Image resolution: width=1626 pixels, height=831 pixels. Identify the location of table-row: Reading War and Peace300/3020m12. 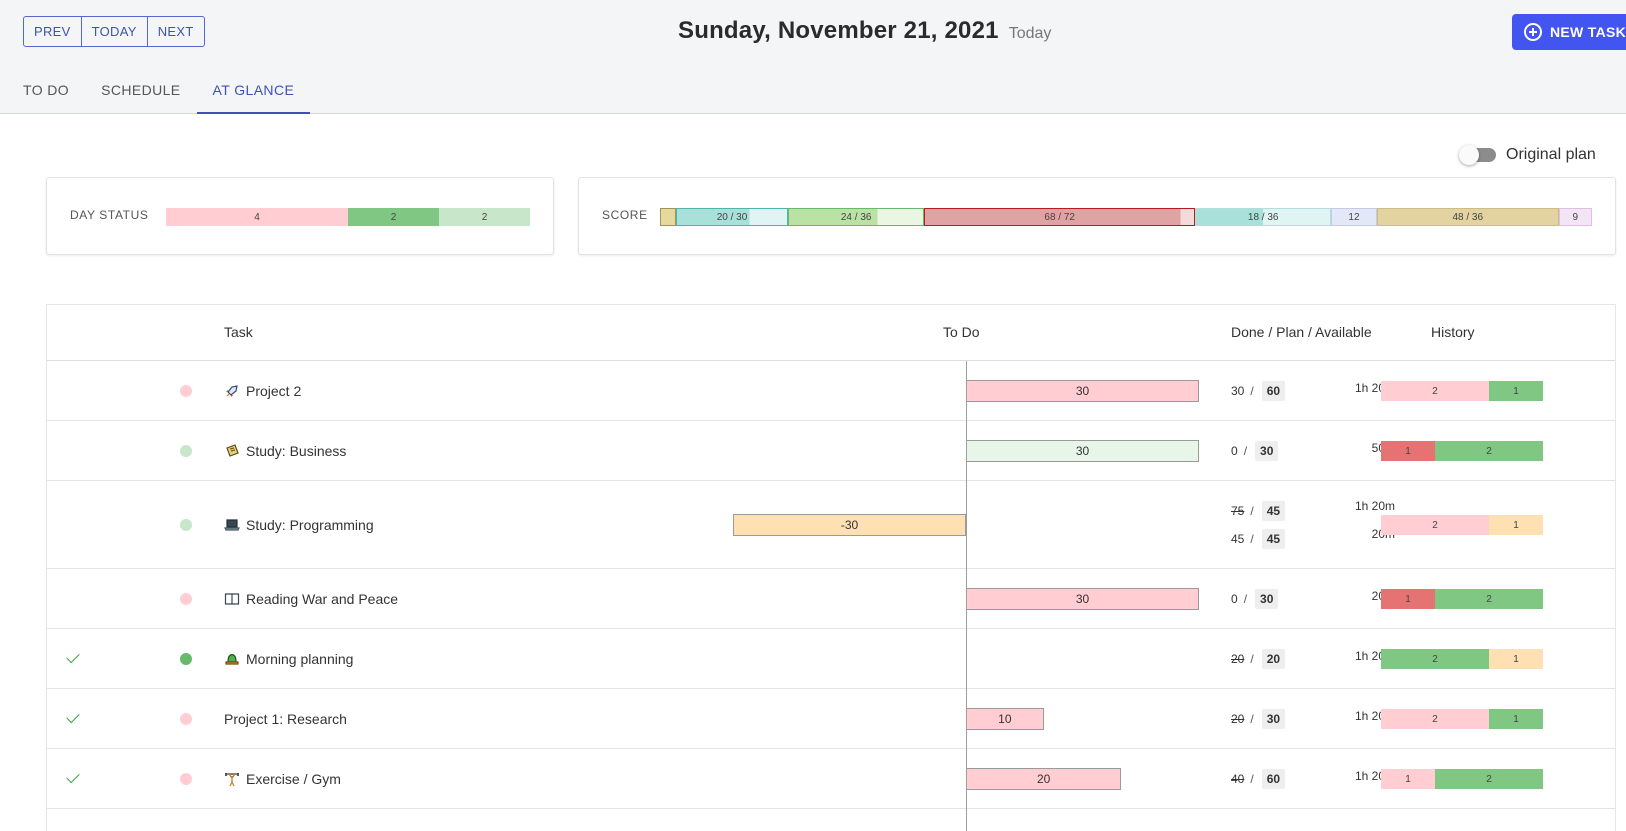
(831, 599).